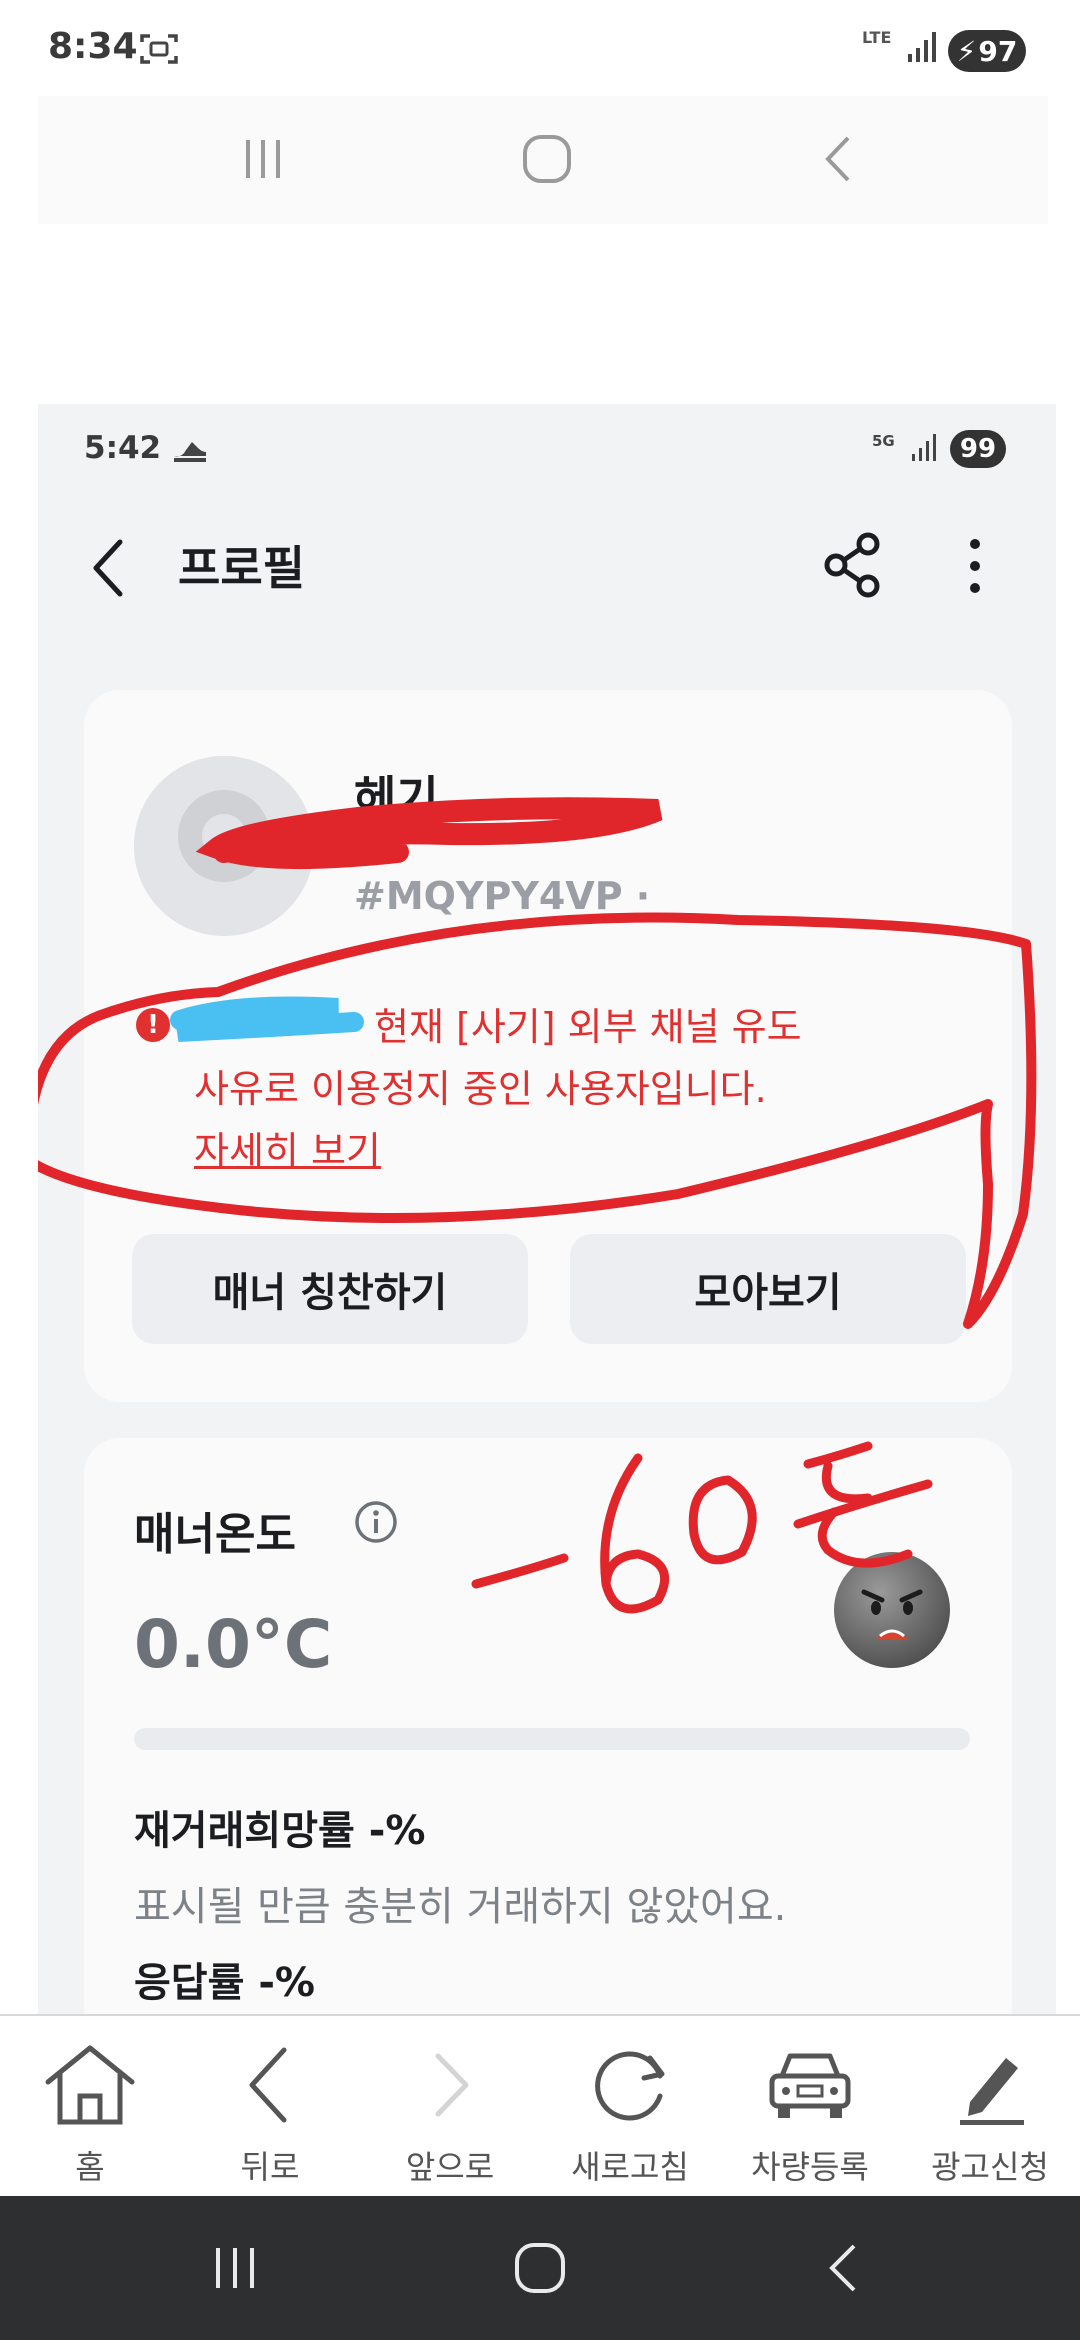 The height and width of the screenshot is (2340, 1080). What do you see at coordinates (376, 1522) in the screenshot?
I see `info-icon` at bounding box center [376, 1522].